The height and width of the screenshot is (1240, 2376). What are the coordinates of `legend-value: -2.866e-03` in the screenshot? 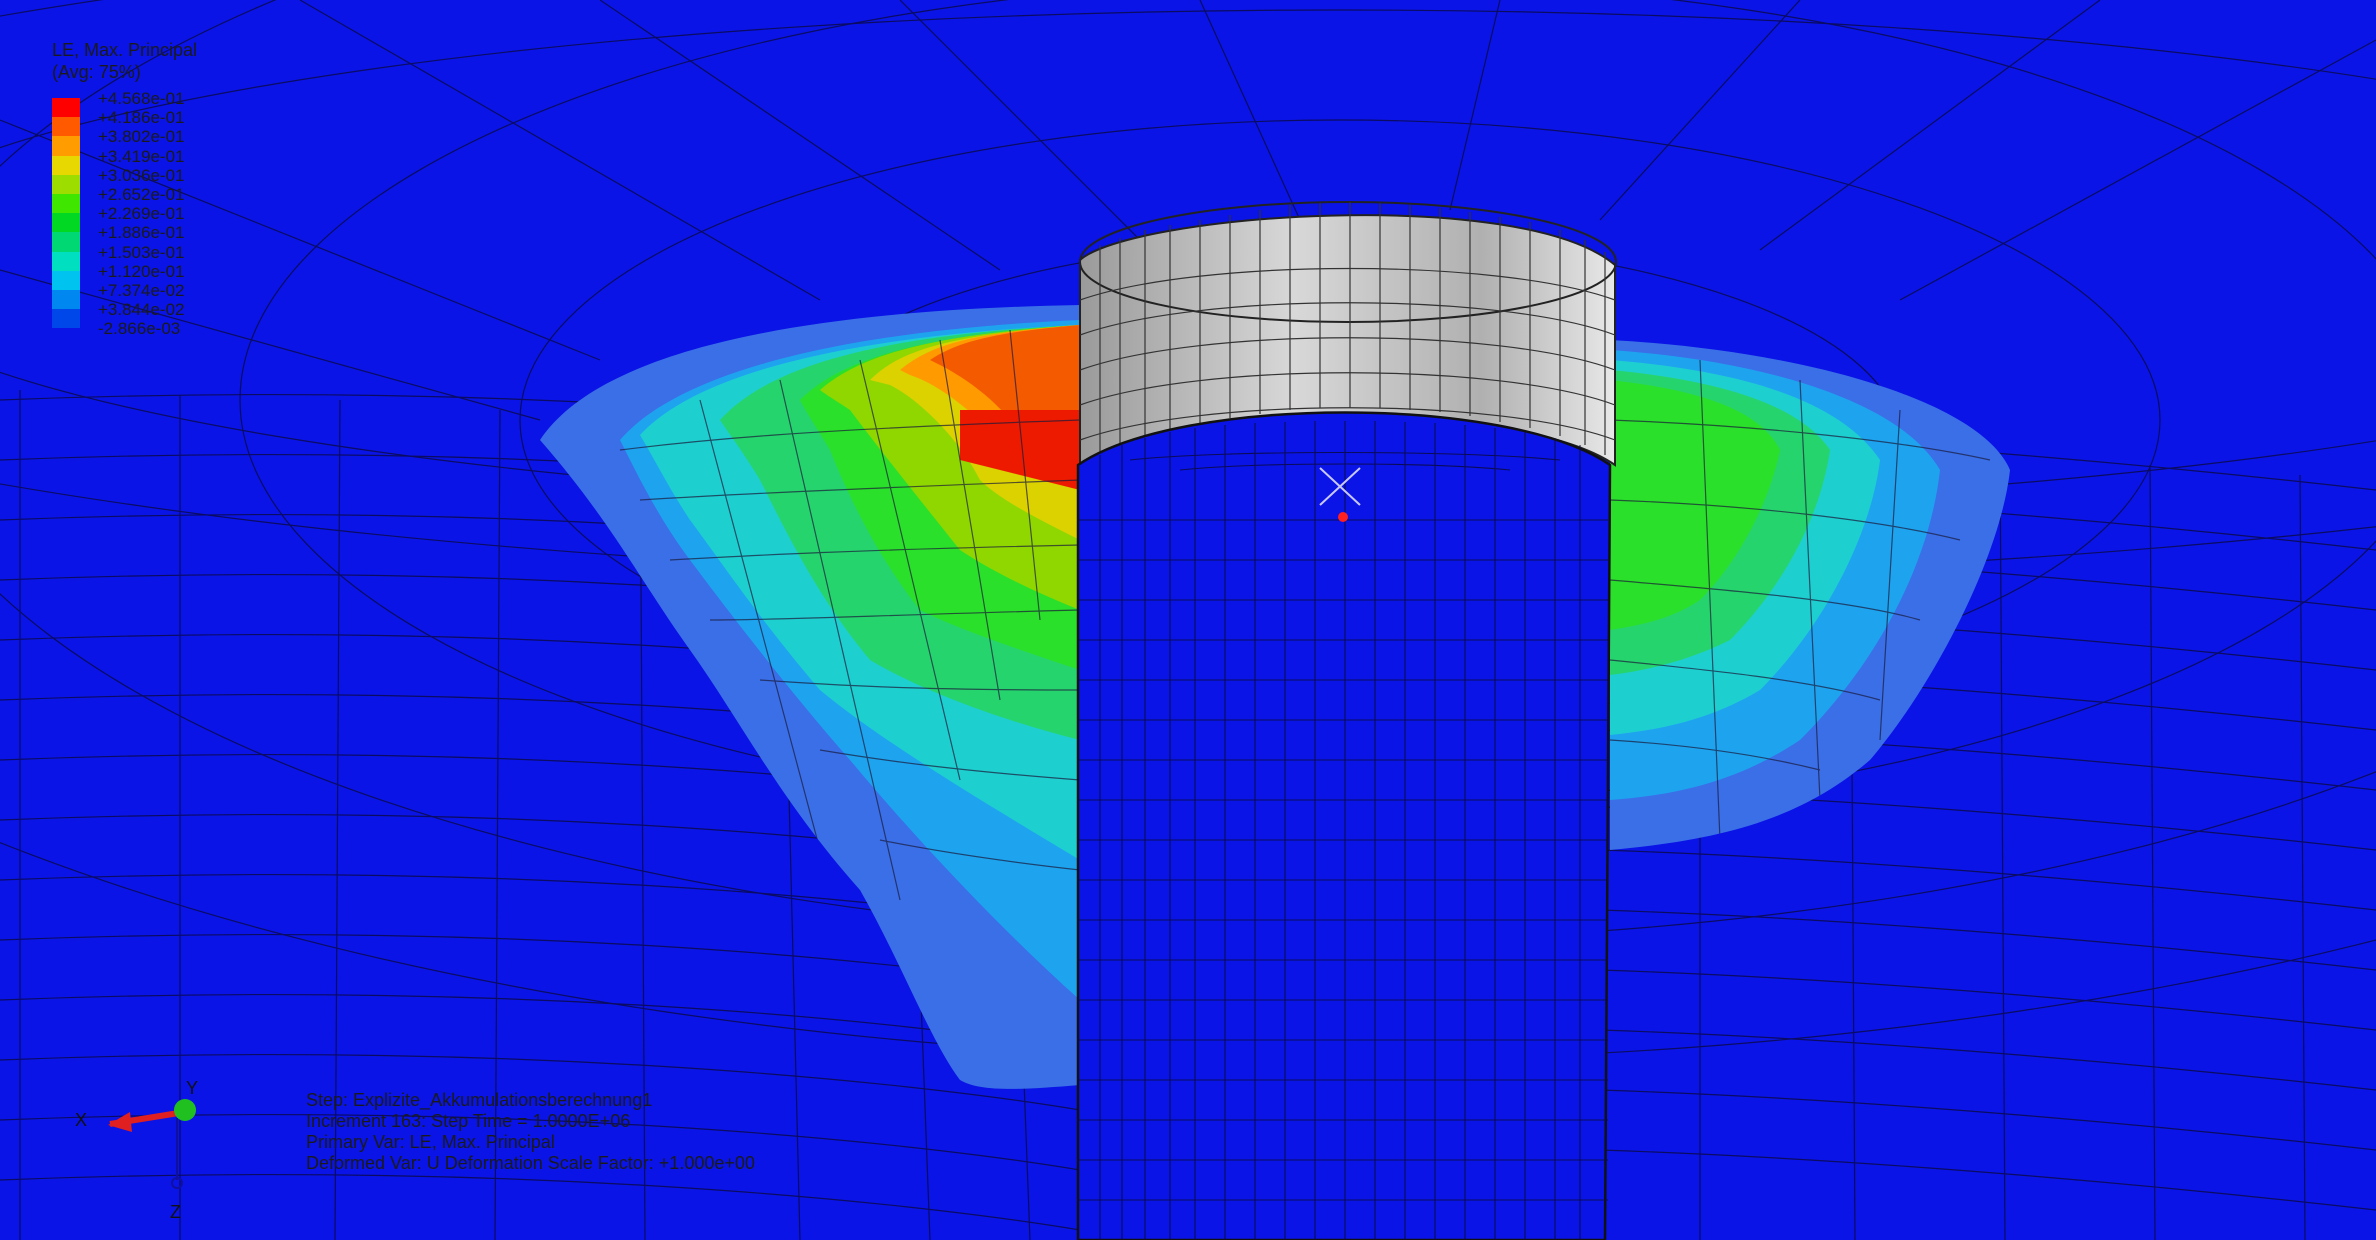 It's located at (139, 329).